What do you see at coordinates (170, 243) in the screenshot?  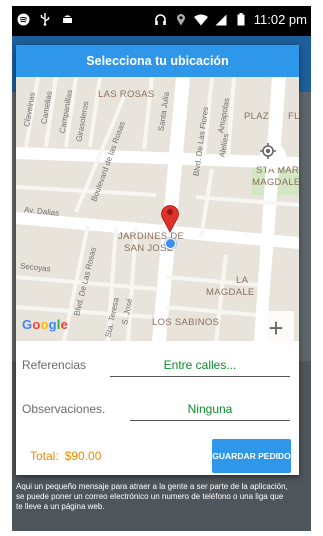 I see `current-location-dot-icon` at bounding box center [170, 243].